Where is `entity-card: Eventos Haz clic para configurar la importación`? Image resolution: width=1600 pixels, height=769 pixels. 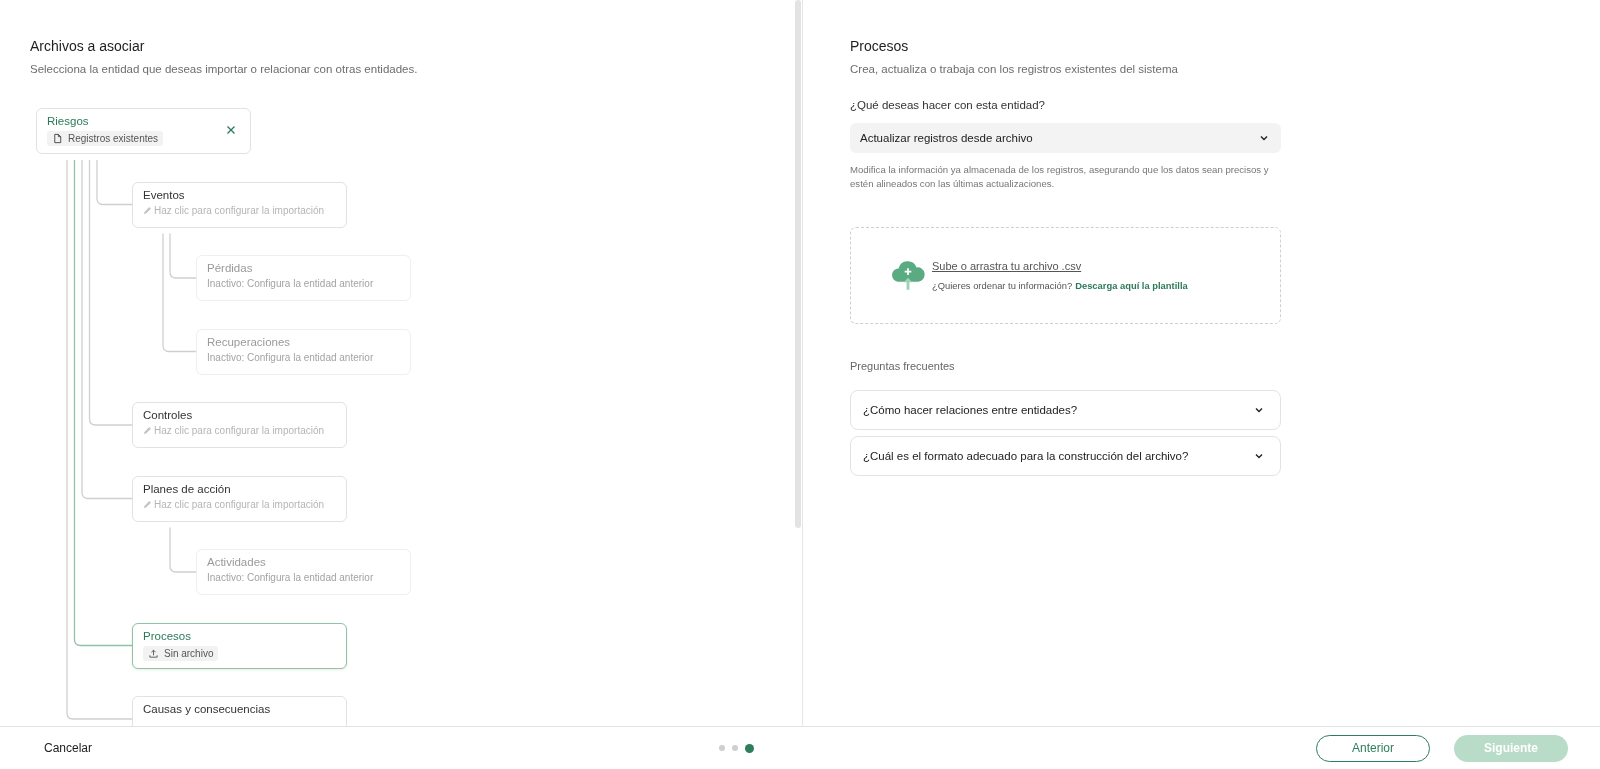
entity-card: Eventos Haz clic para configurar la importación is located at coordinates (239, 204).